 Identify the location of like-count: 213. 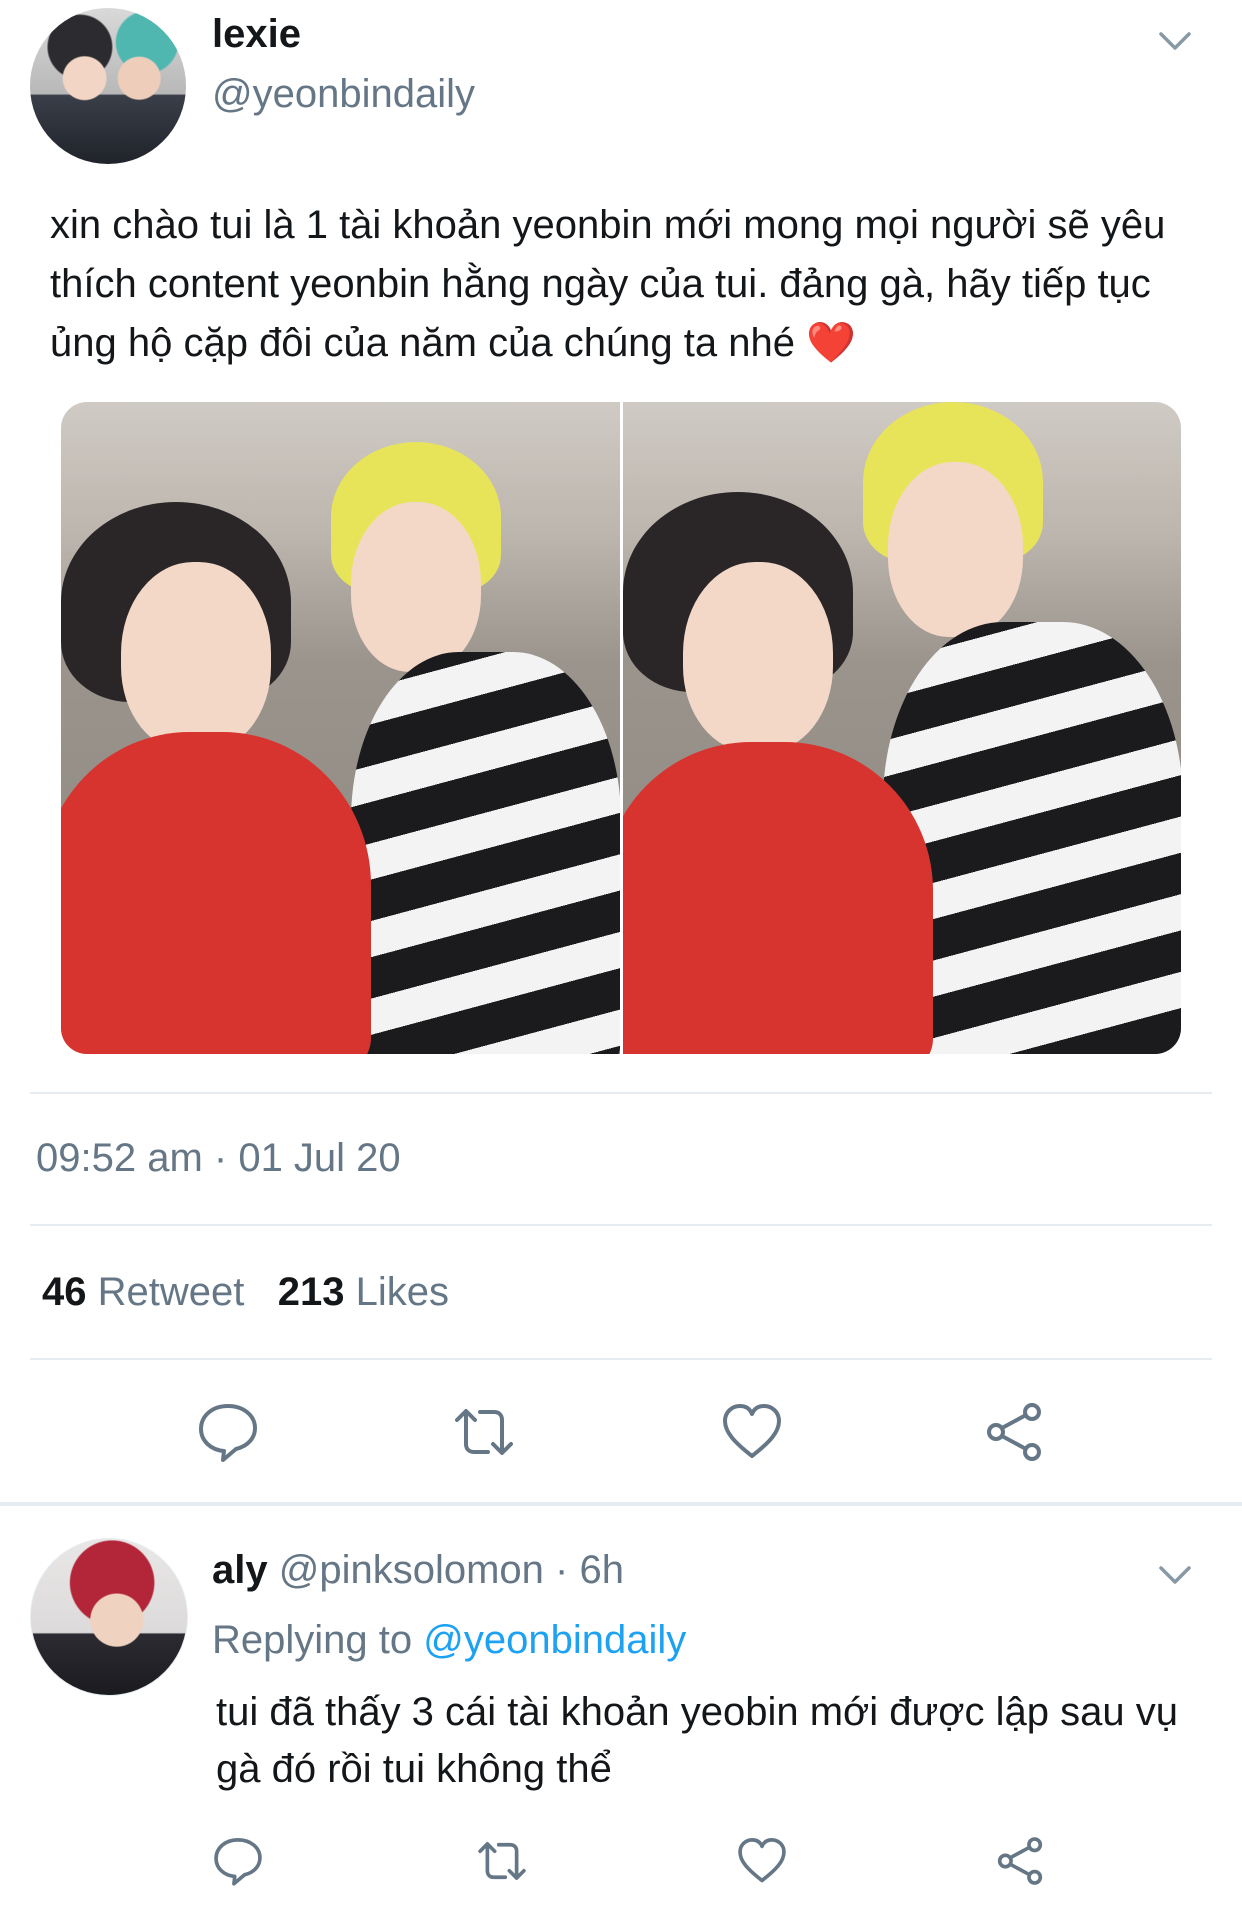
(311, 1292).